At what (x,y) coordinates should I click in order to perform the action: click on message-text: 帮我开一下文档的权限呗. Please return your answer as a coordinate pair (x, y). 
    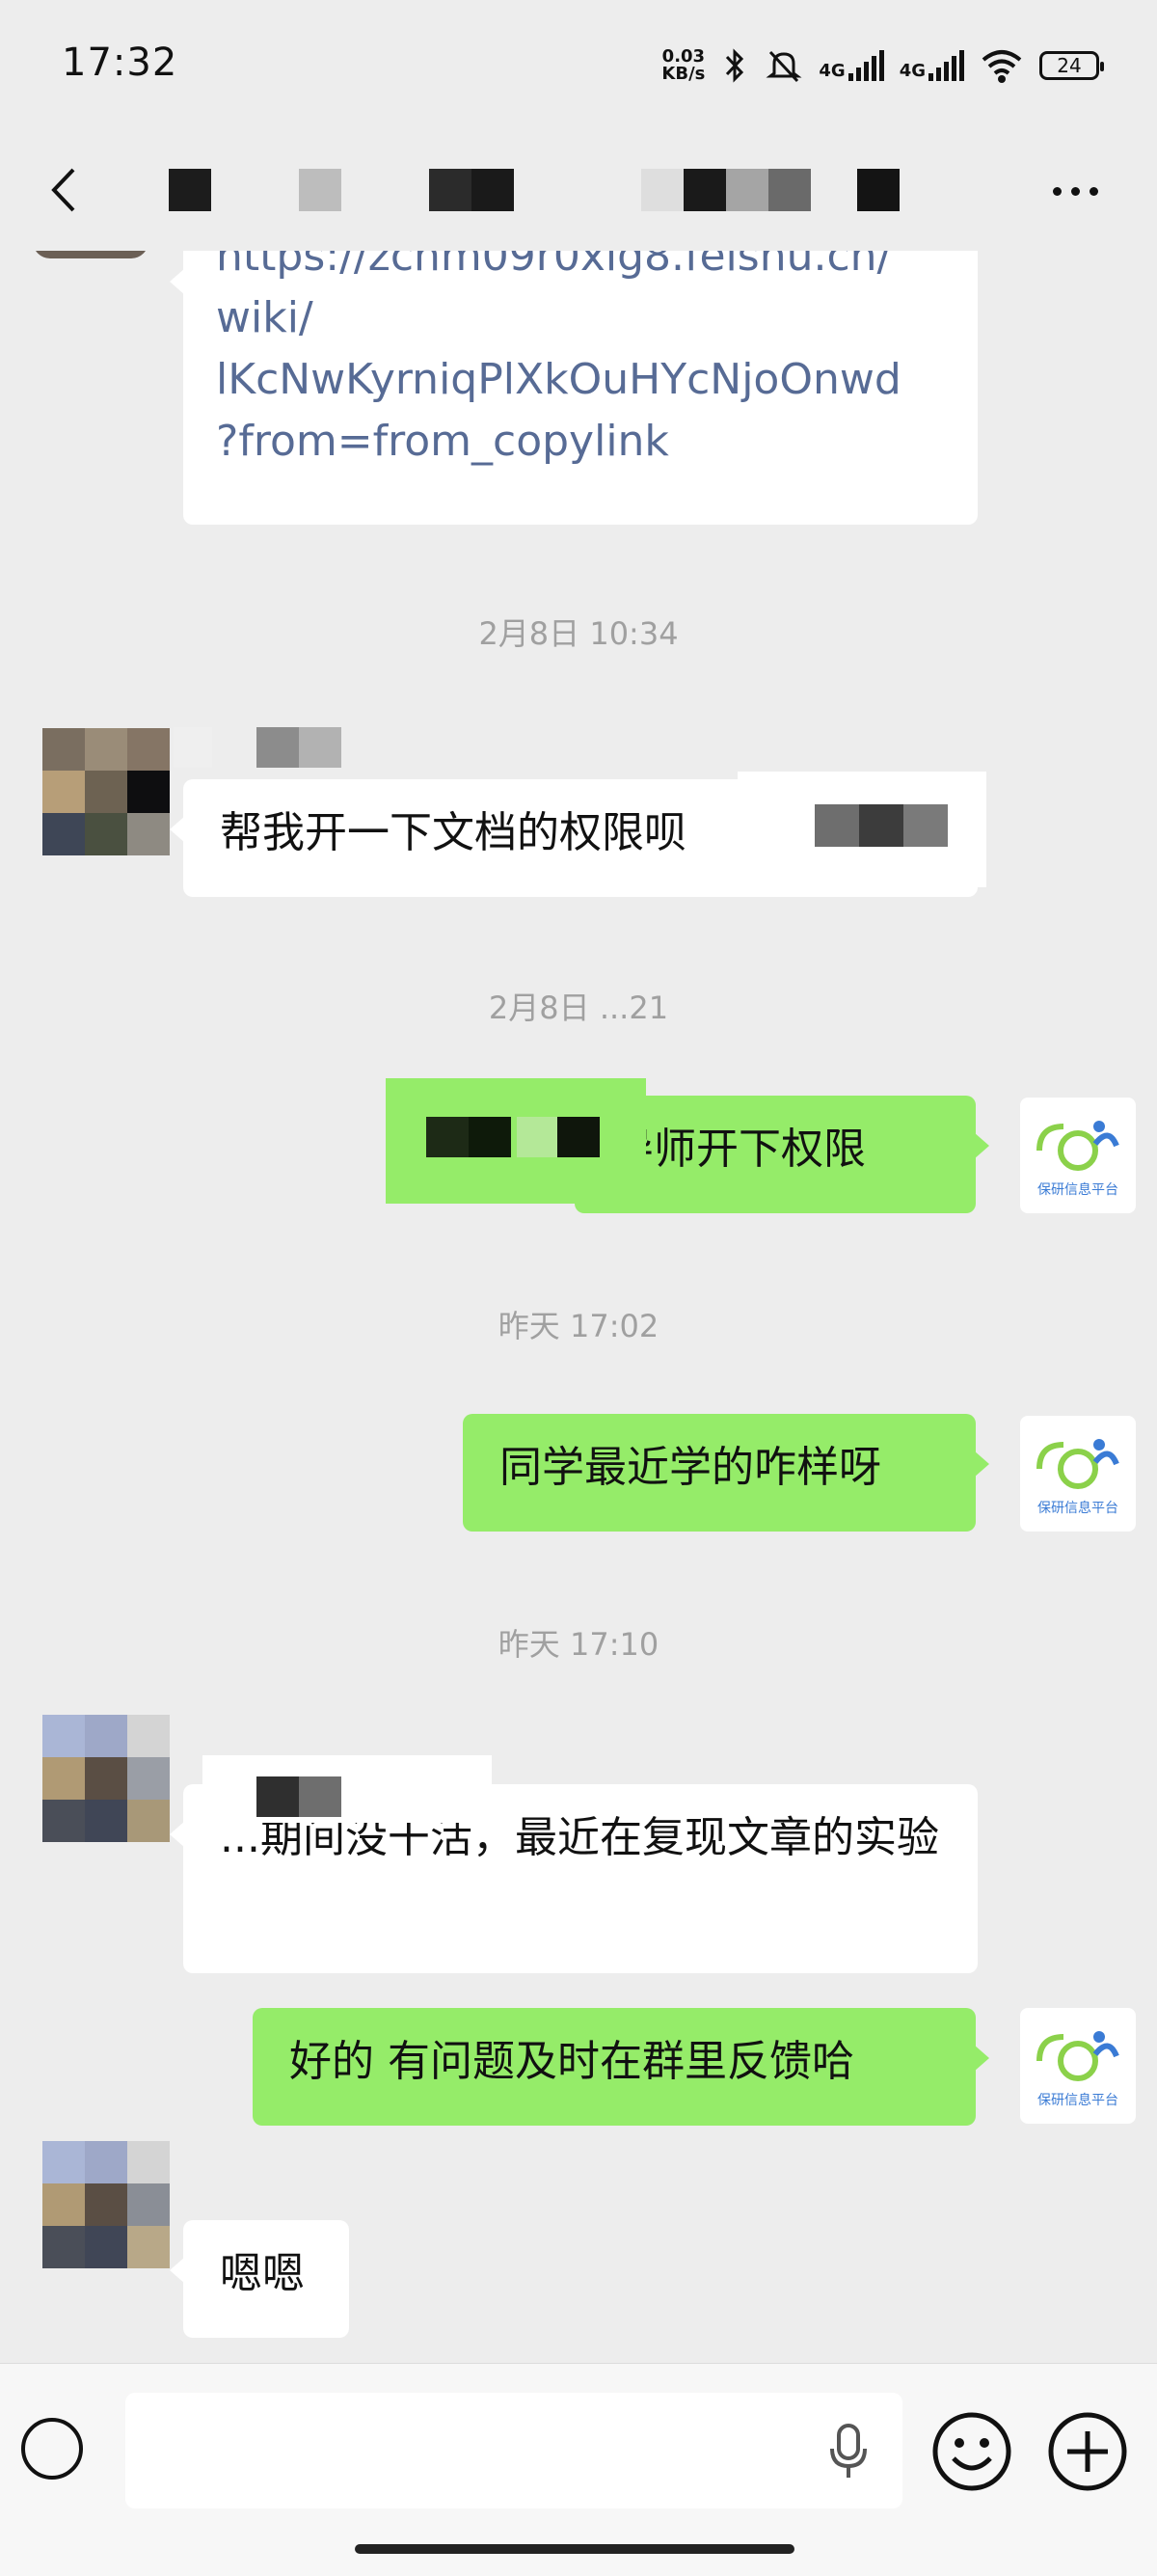
    Looking at the image, I should click on (453, 832).